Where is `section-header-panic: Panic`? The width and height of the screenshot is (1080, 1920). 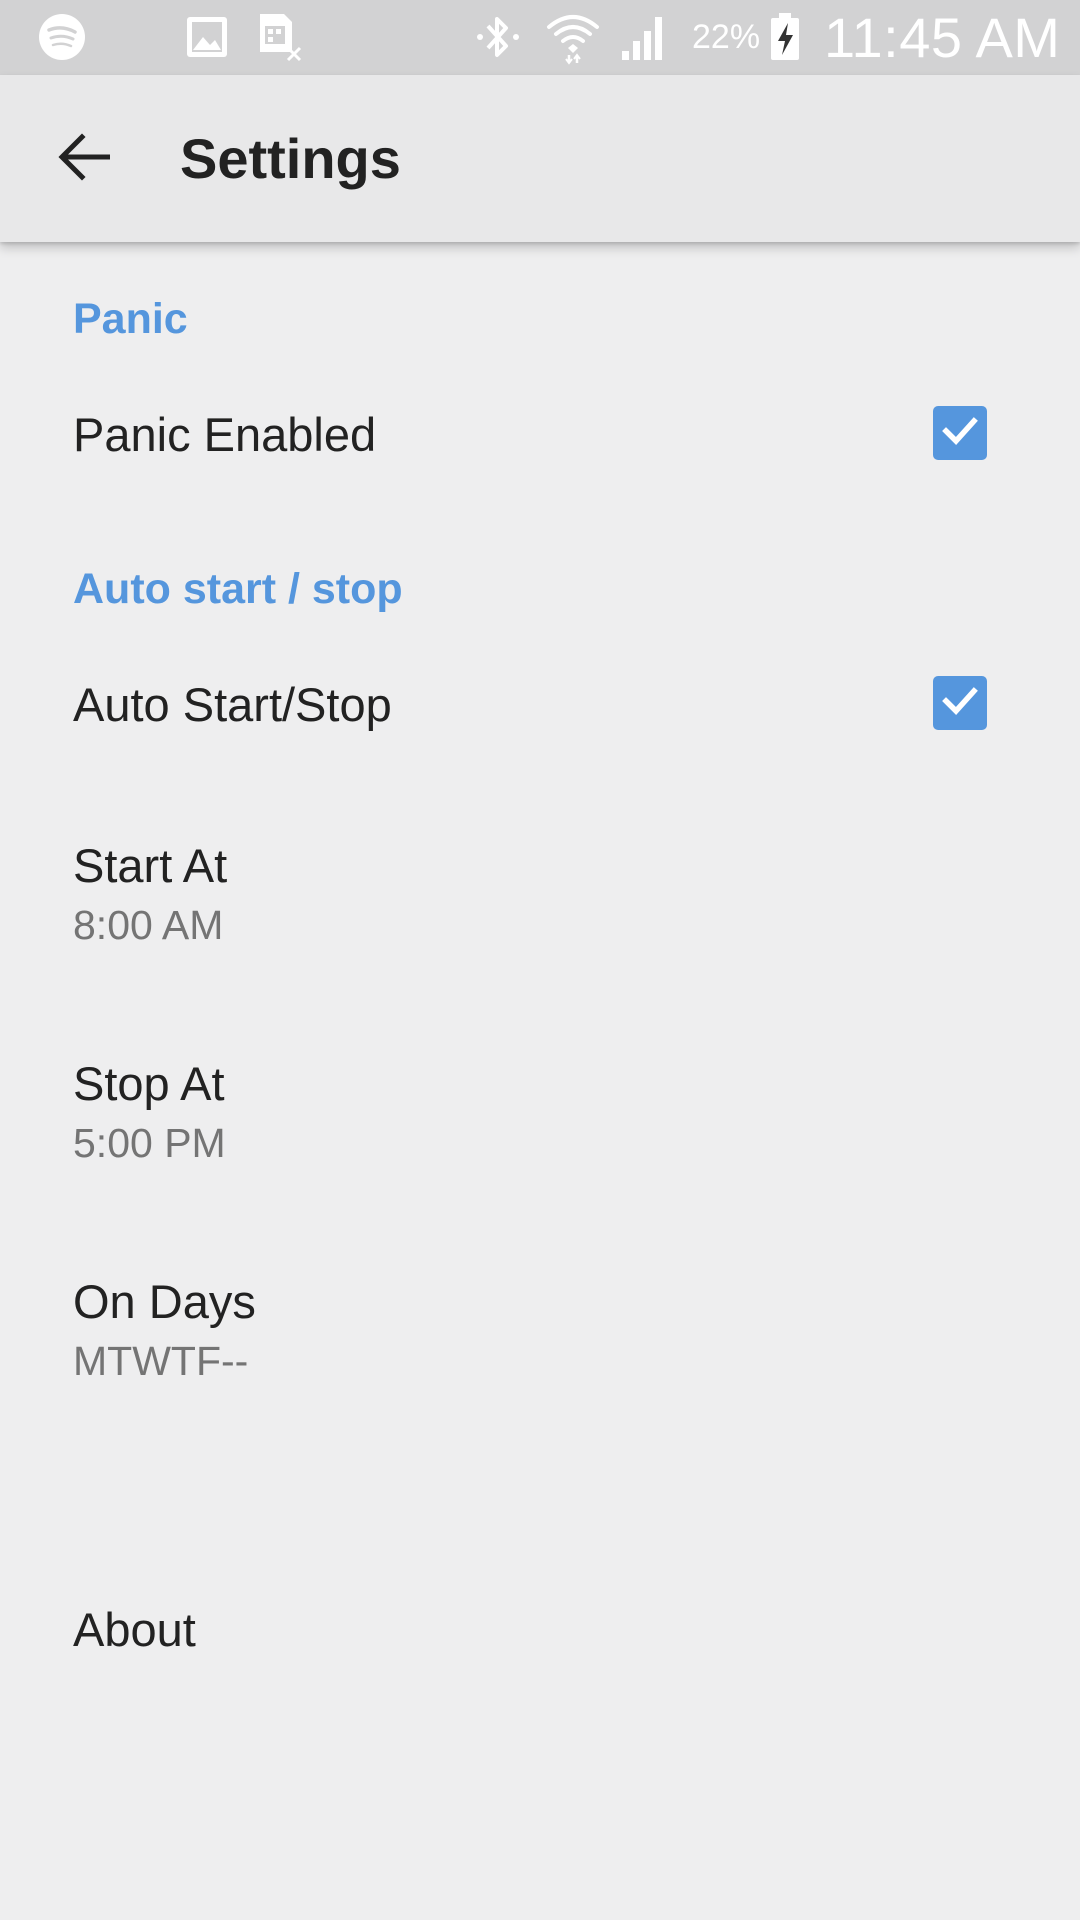
section-header-panic: Panic is located at coordinates (130, 319).